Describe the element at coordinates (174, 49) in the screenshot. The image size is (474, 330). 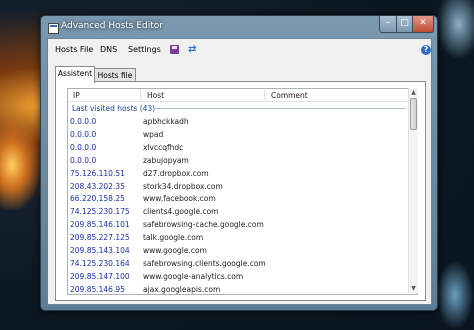
I see `save-icon` at that location.